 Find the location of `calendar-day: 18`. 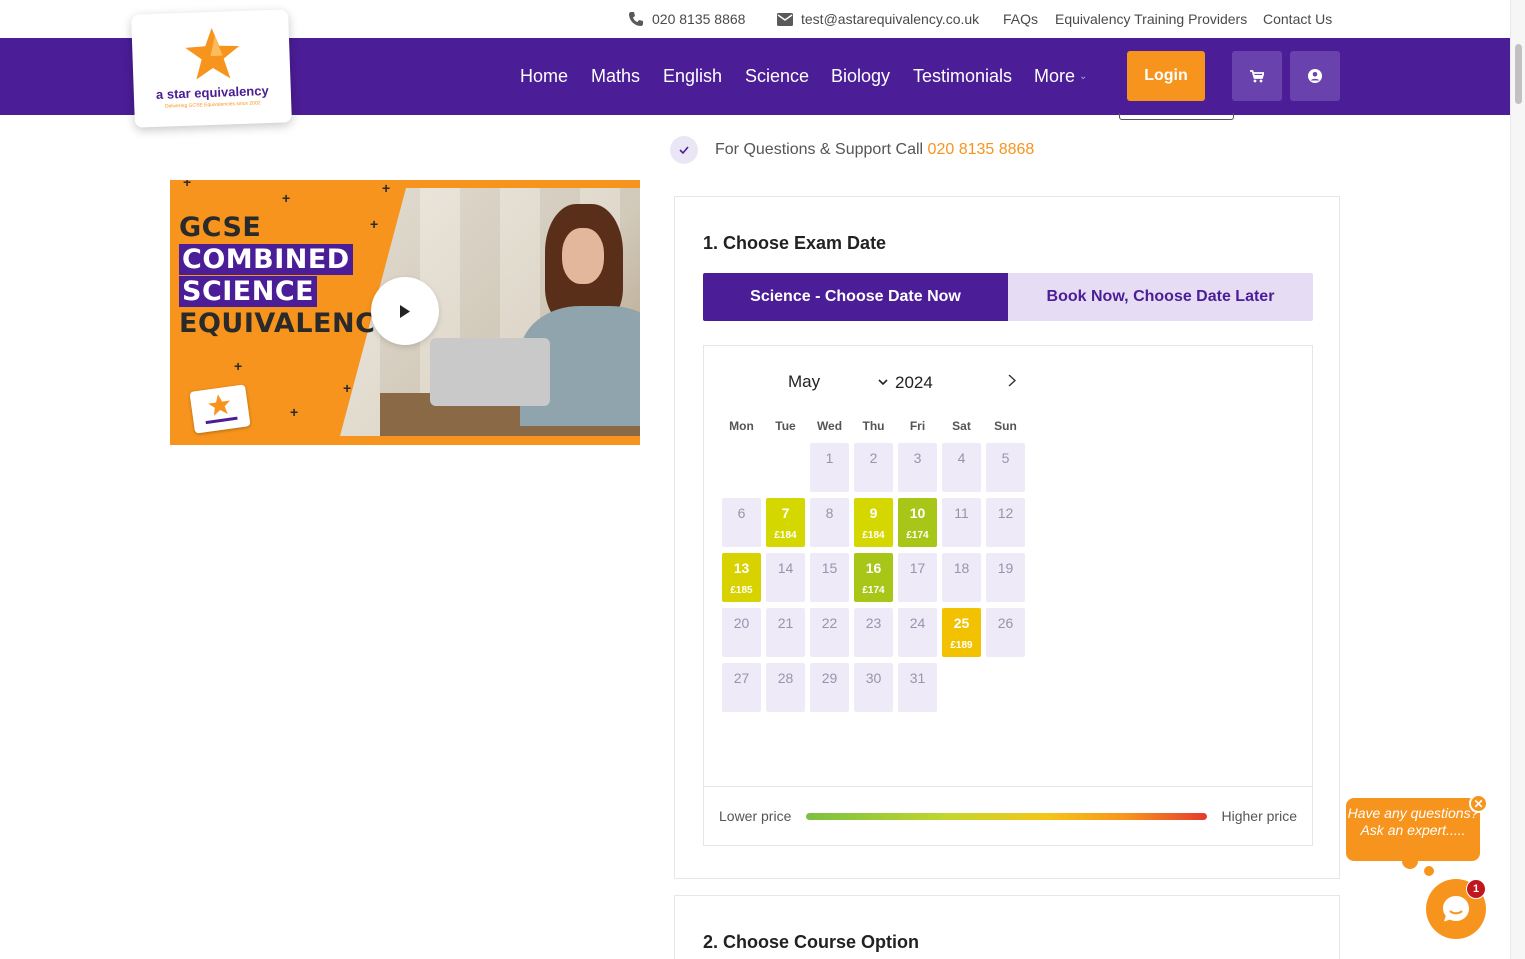

calendar-day: 18 is located at coordinates (961, 577).